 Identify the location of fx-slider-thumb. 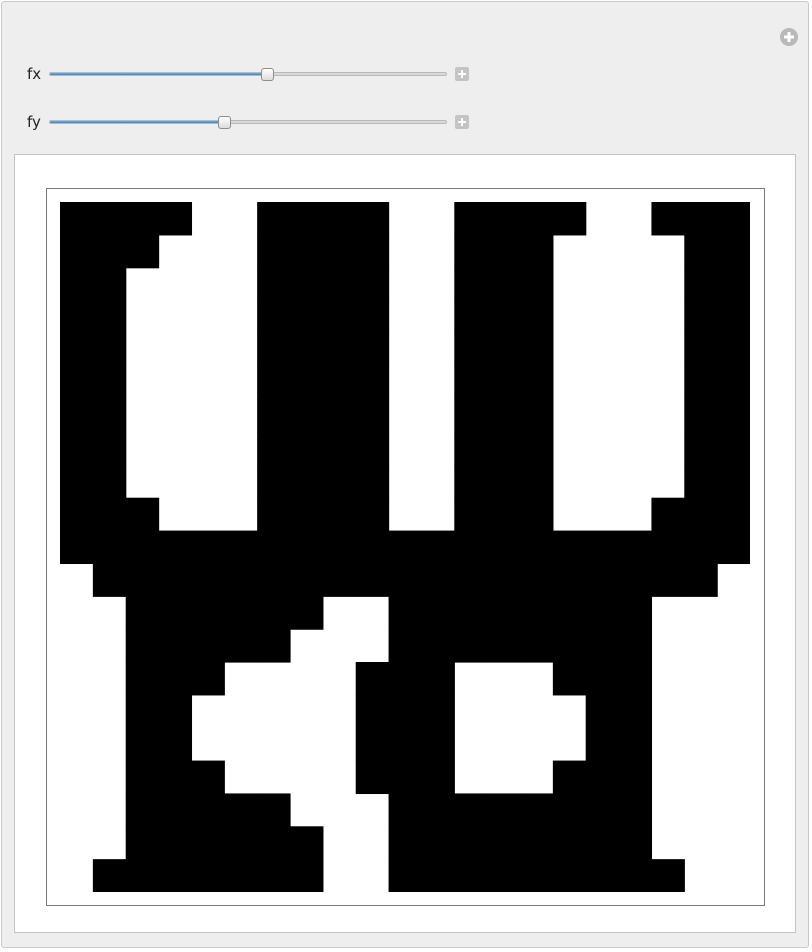
(268, 74).